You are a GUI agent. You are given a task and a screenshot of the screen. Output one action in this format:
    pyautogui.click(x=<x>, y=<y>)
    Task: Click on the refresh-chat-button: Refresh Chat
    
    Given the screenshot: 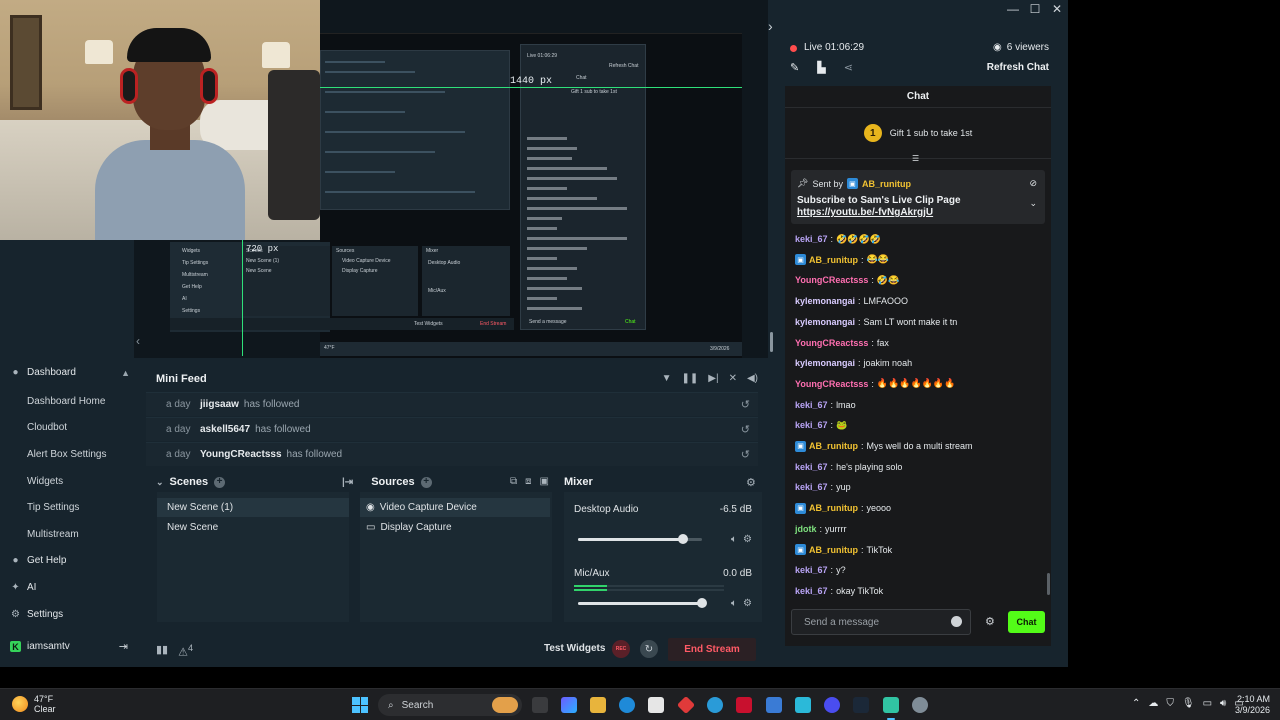 What is the action you would take?
    pyautogui.click(x=1018, y=67)
    